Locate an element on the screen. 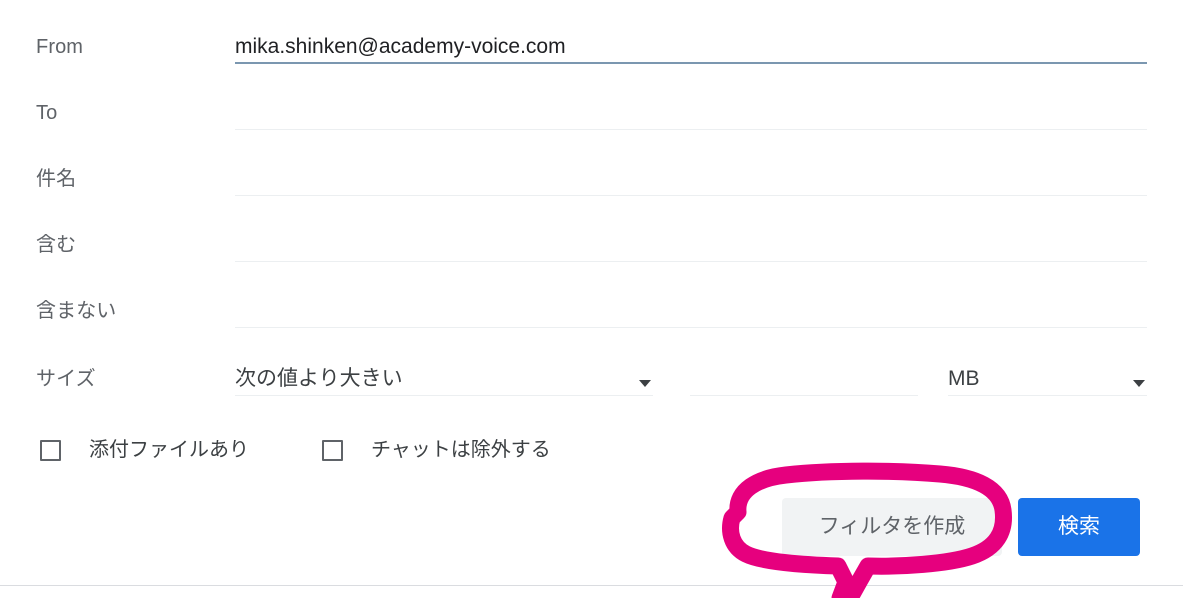  field-input-to is located at coordinates (691, 113).